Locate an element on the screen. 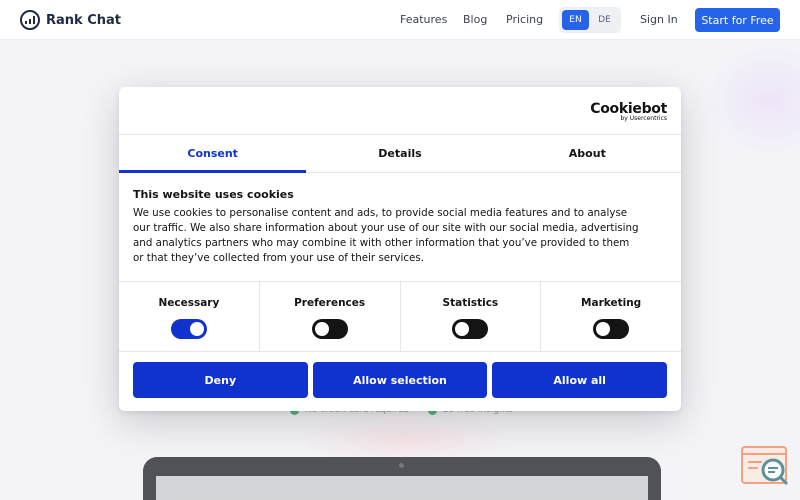 The image size is (800, 500). statistics-toggle is located at coordinates (470, 329).